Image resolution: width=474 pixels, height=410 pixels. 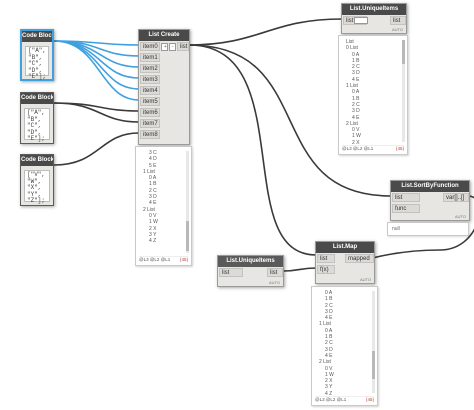 What do you see at coordinates (252, 150) in the screenshot?
I see `wire-listcreate-map` at bounding box center [252, 150].